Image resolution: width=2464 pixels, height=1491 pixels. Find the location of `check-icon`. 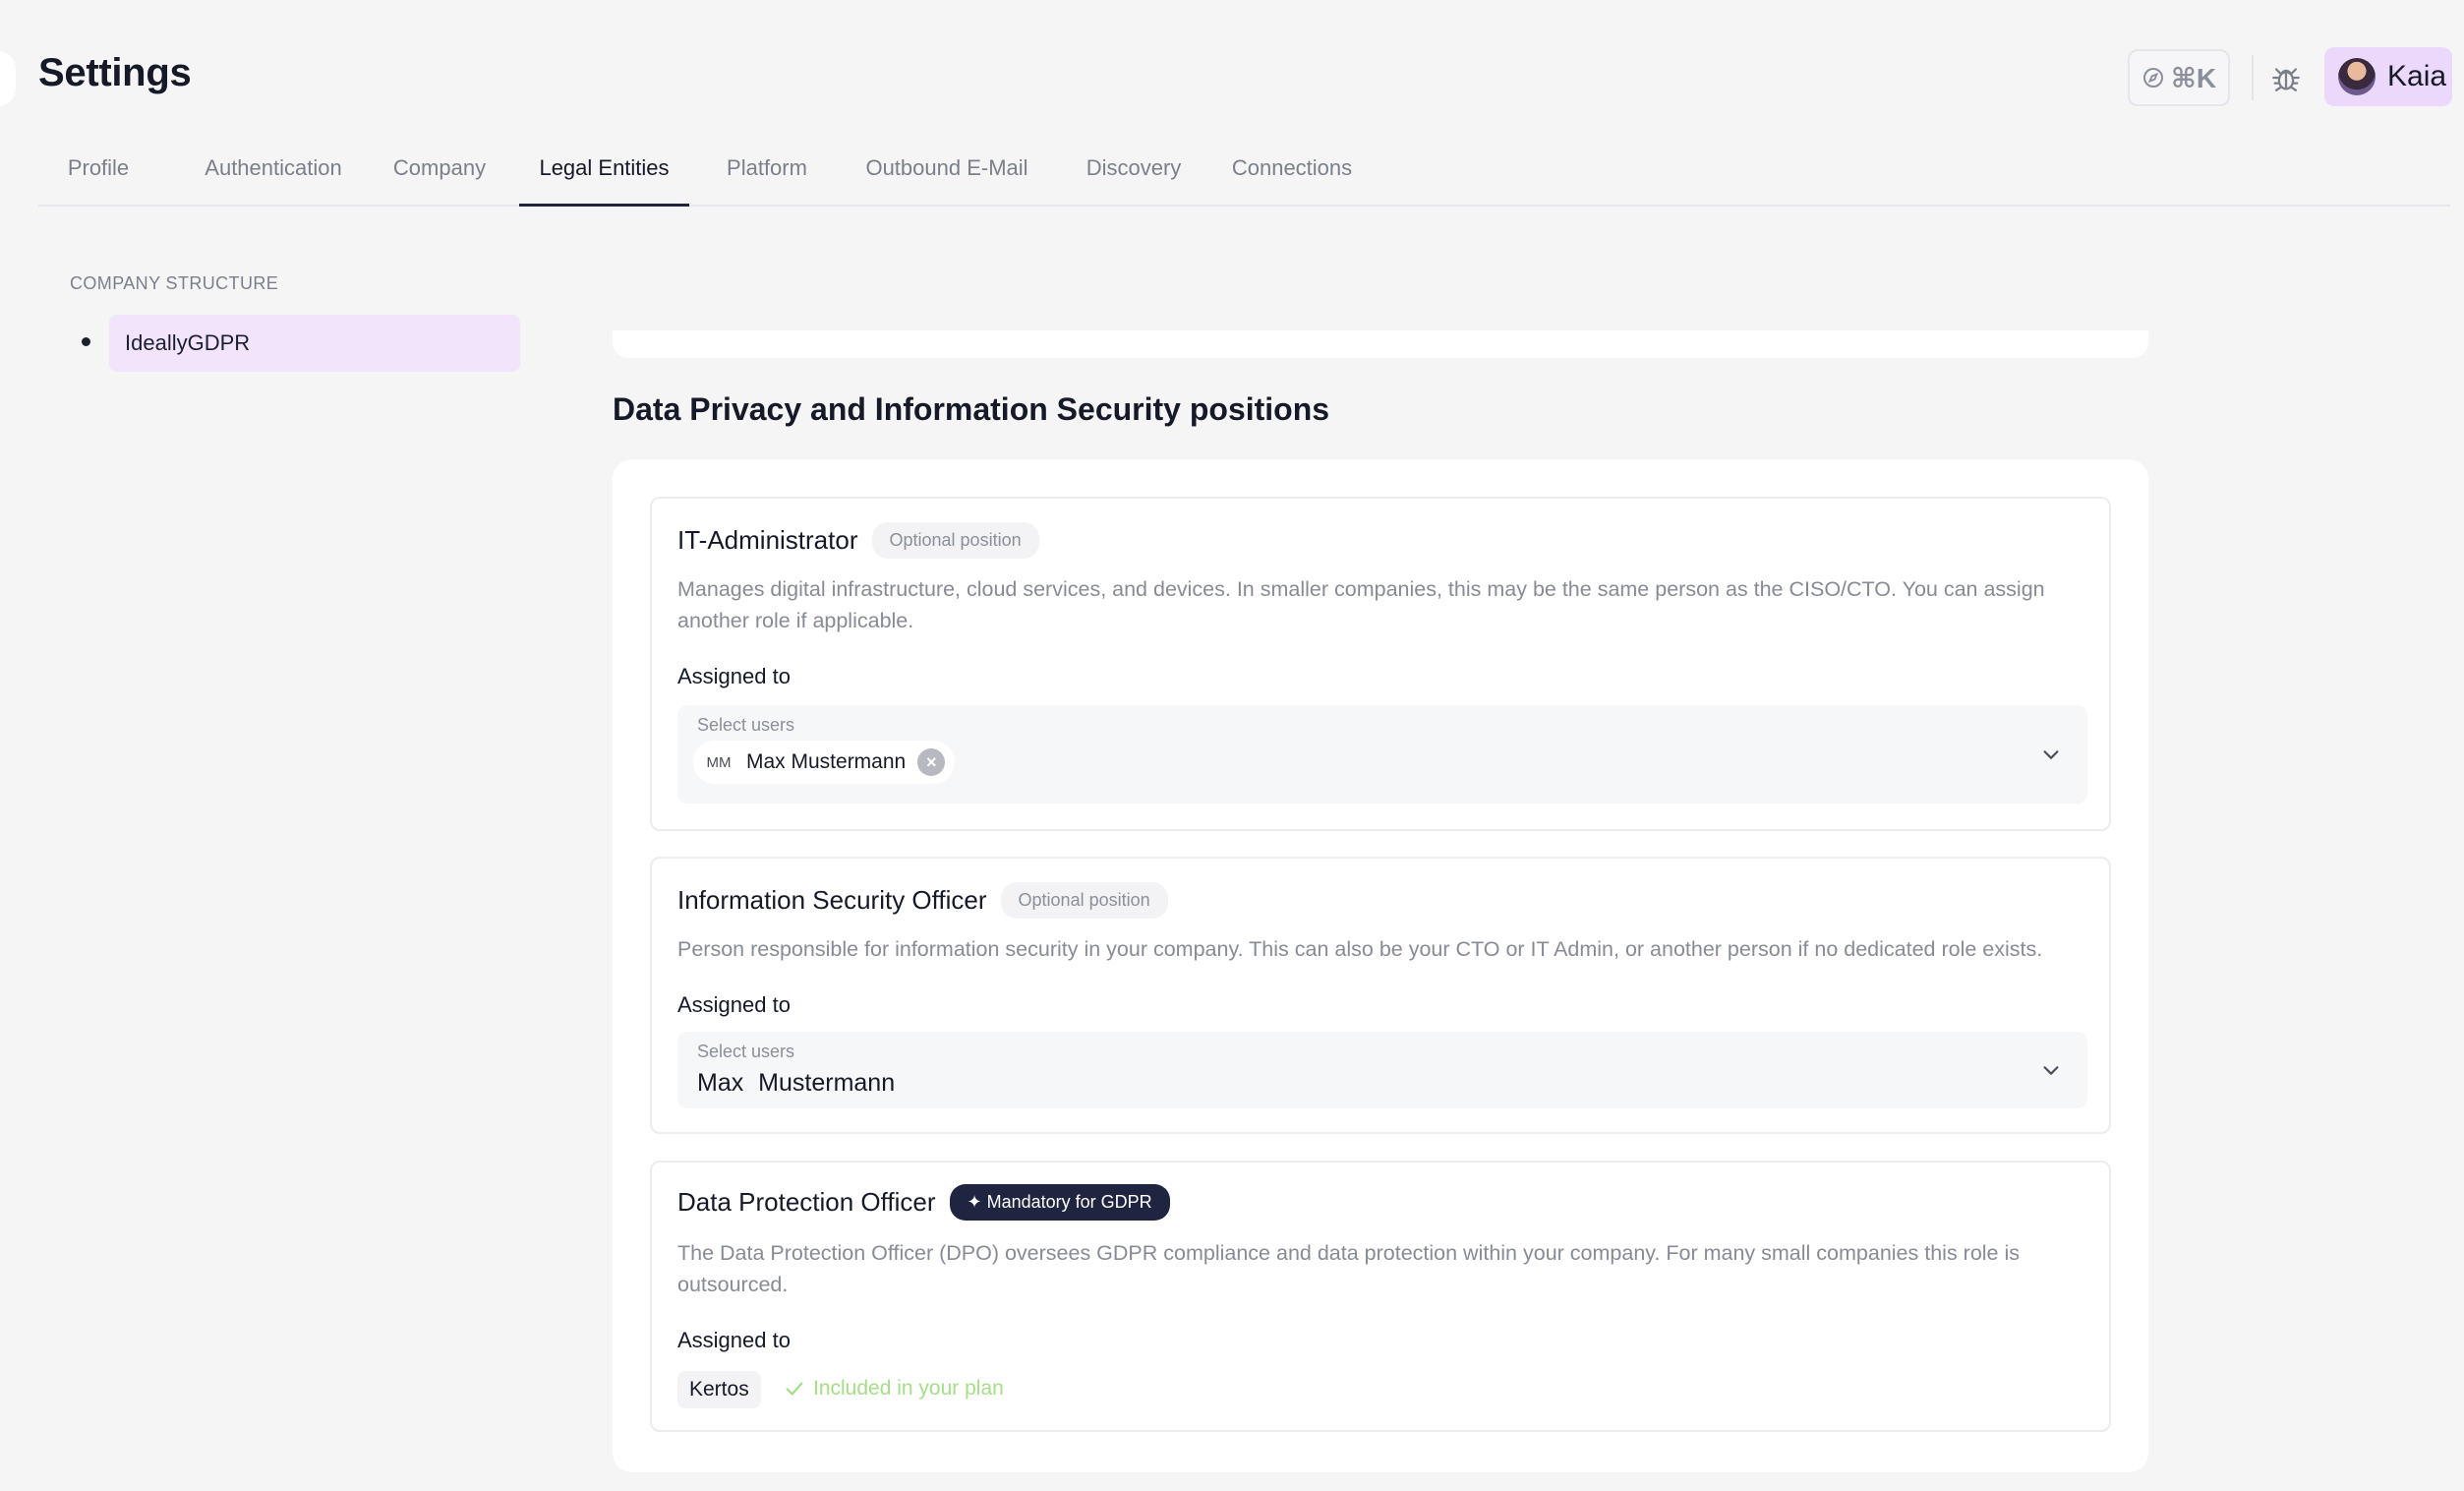

check-icon is located at coordinates (794, 1389).